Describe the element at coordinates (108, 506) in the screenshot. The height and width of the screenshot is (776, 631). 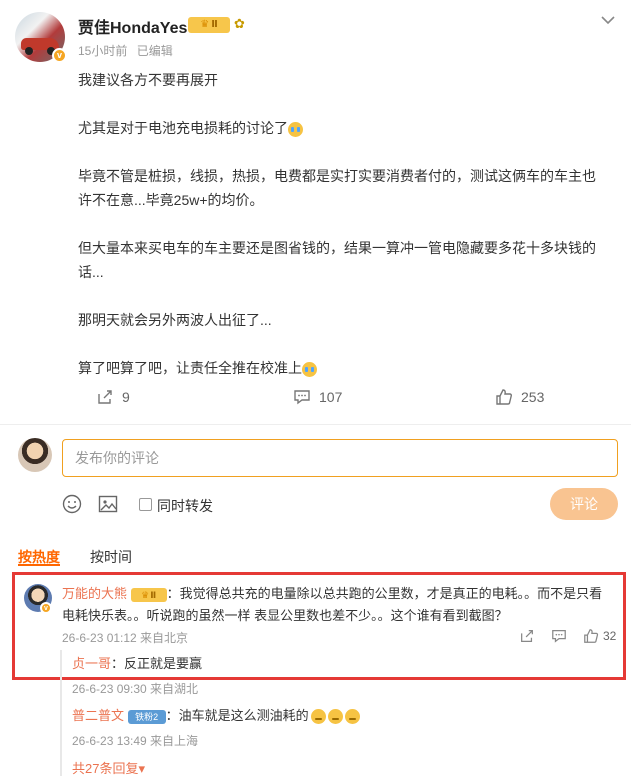
I see `image-icon` at that location.